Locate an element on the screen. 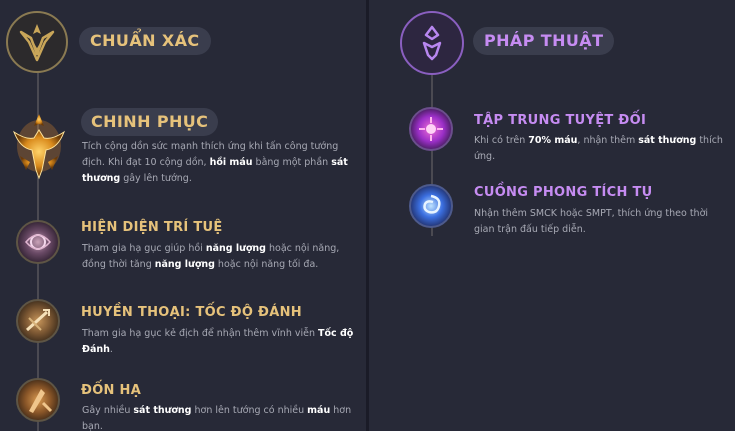  rune-title: ĐỐN HẠ is located at coordinates (111, 390).